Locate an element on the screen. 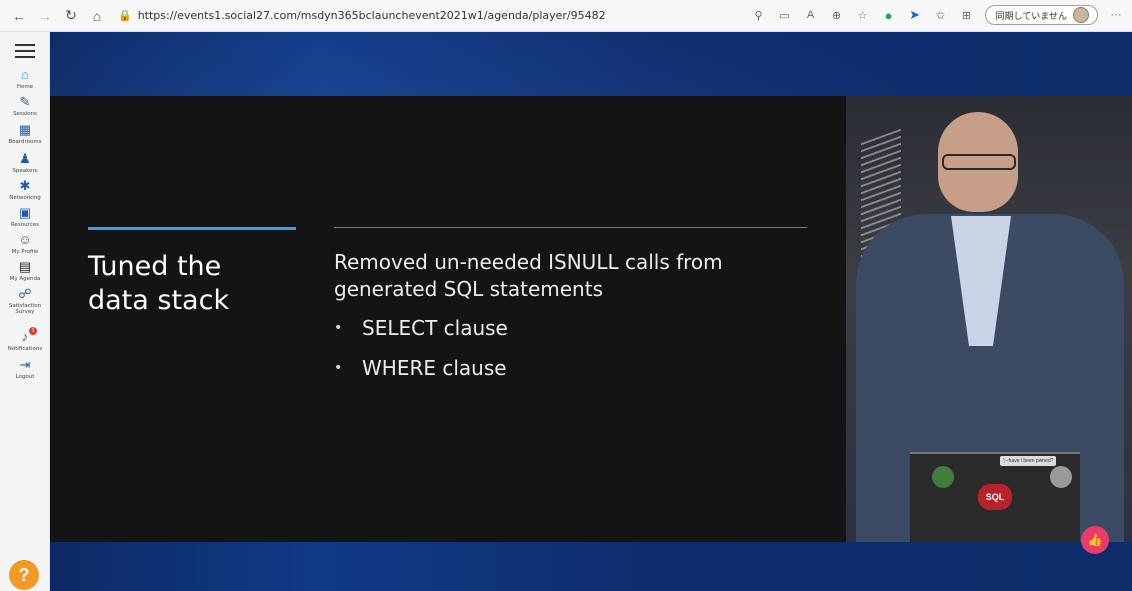 This screenshot has width=1132, height=591. thumbs-up-icon: 👍 is located at coordinates (1095, 540).